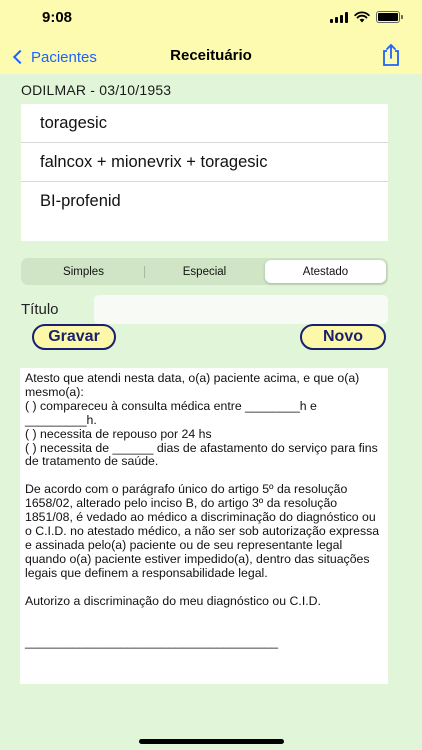  What do you see at coordinates (325, 271) in the screenshot?
I see `segment-atestado: Atestado` at bounding box center [325, 271].